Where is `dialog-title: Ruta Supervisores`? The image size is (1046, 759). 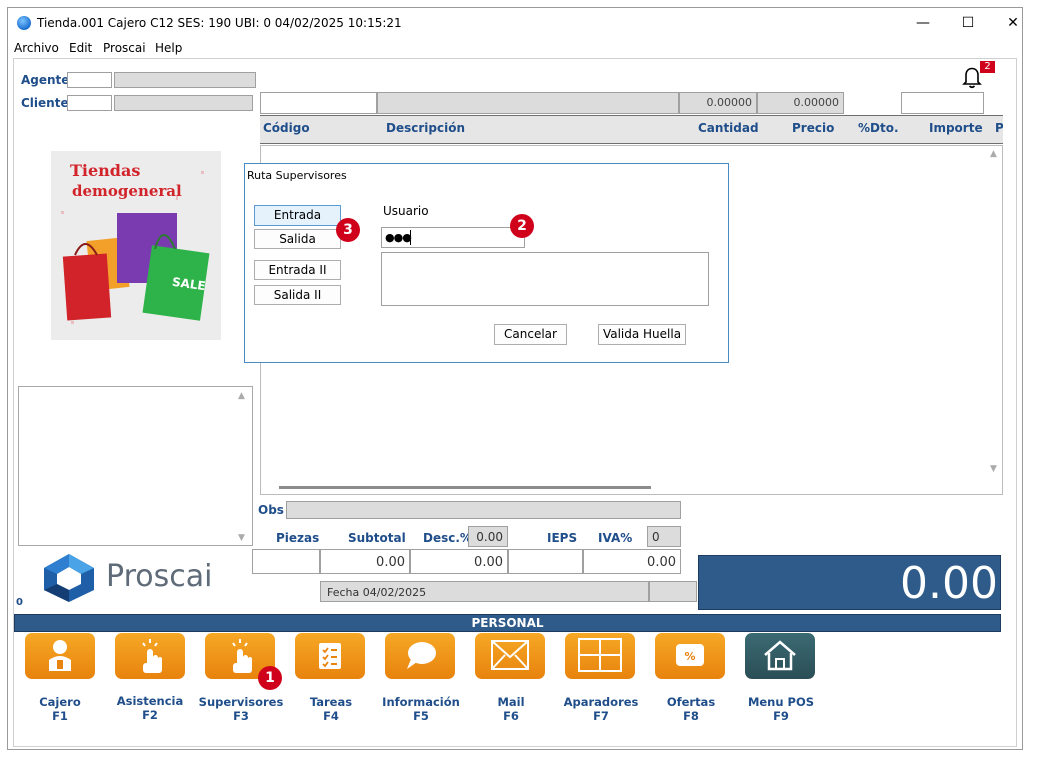 dialog-title: Ruta Supervisores is located at coordinates (297, 175).